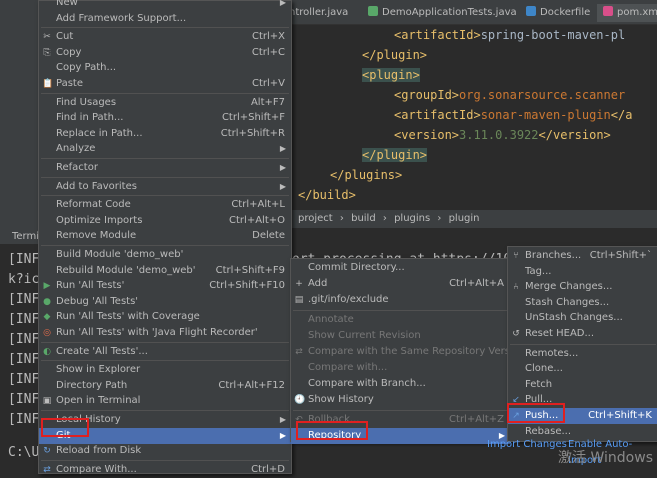 The height and width of the screenshot is (478, 657). I want to click on menu-item-replace-in-path: Replace in Path... Ctrl+Shift+R, so click(165, 134).